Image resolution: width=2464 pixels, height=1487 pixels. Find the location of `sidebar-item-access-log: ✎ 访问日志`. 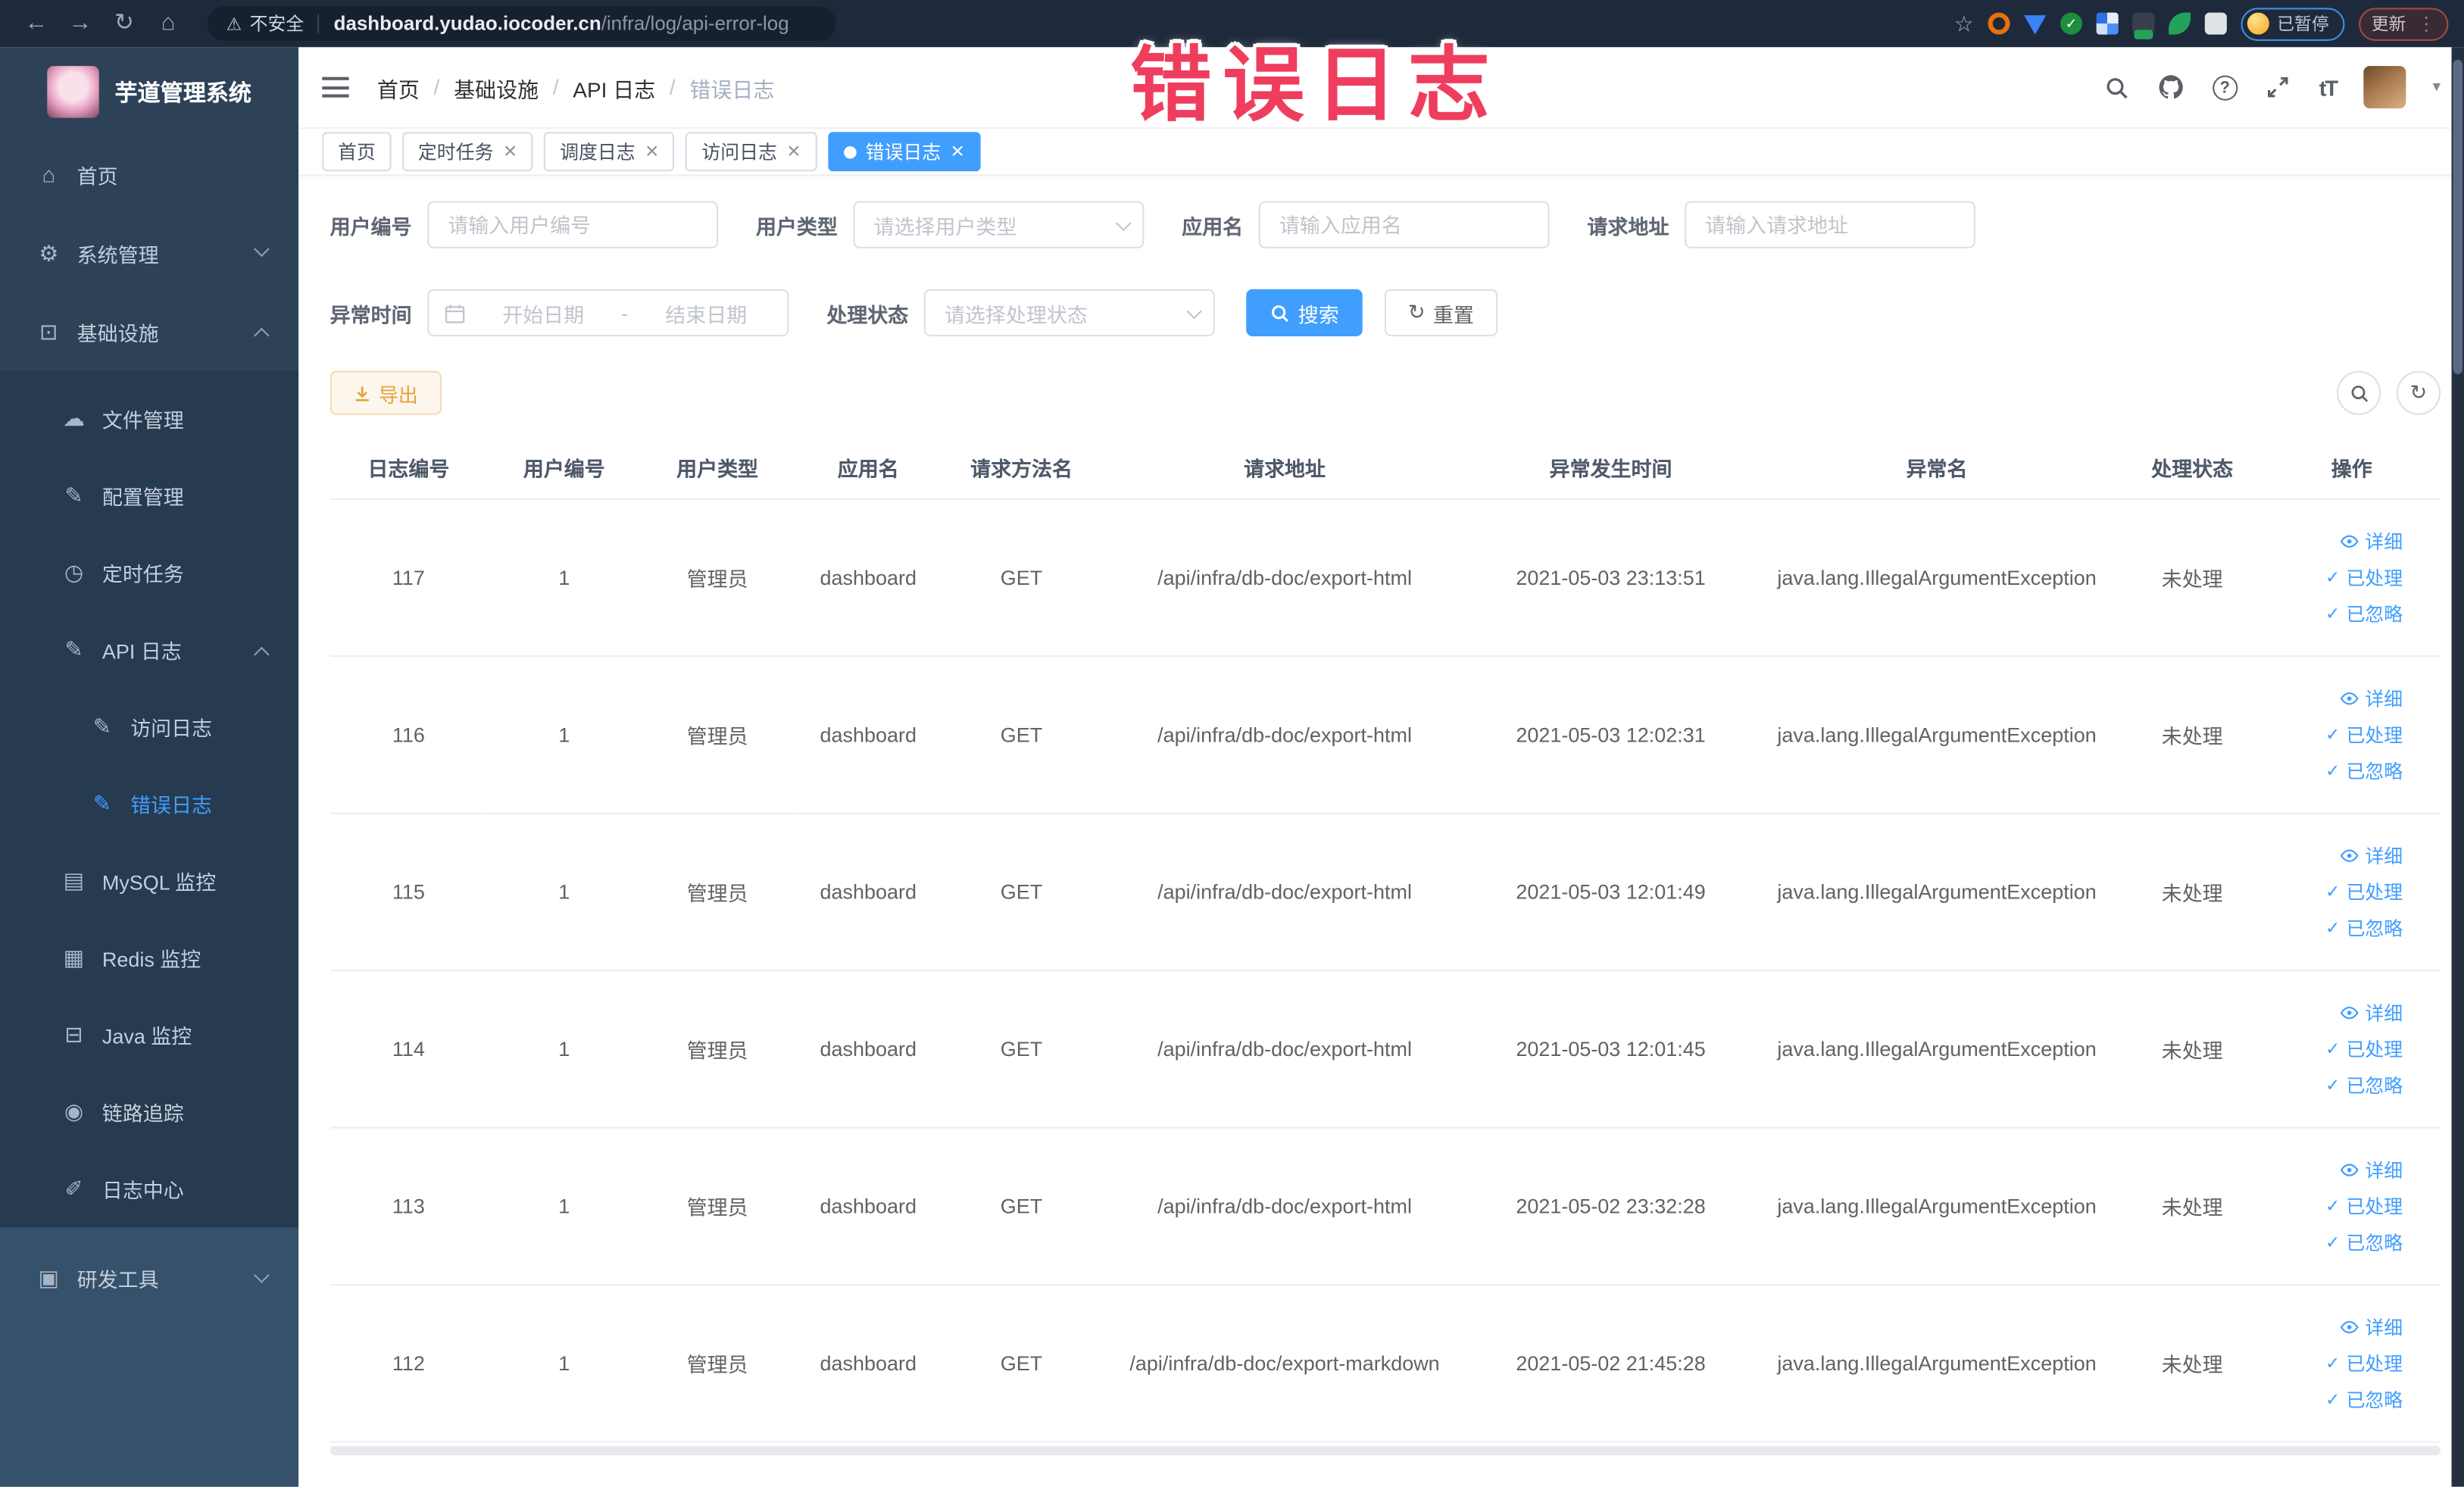

sidebar-item-access-log: ✎ 访问日志 is located at coordinates (149, 727).